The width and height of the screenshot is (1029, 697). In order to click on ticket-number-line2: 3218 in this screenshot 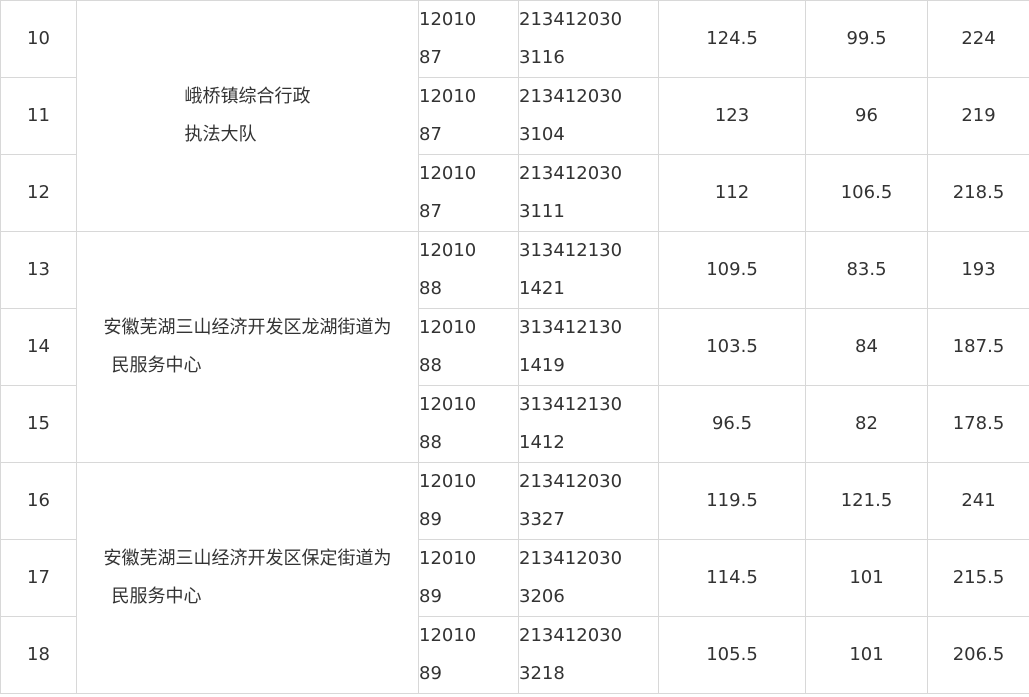, I will do `click(542, 673)`.